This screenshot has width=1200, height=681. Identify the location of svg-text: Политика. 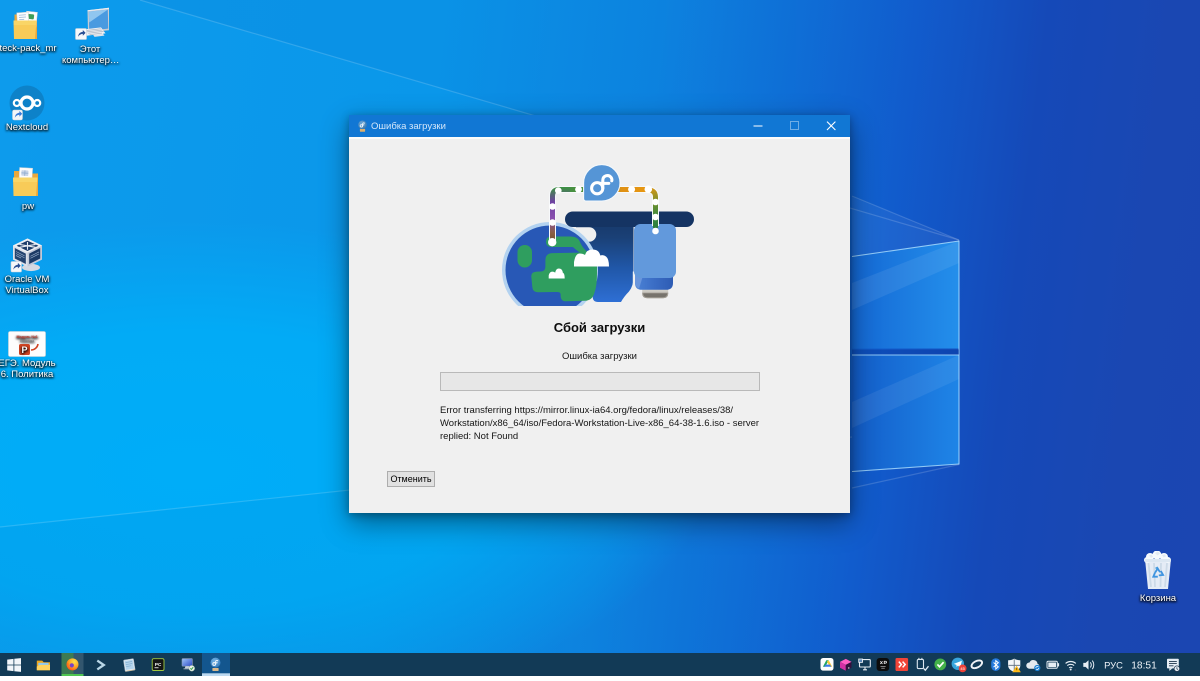
(27, 341).